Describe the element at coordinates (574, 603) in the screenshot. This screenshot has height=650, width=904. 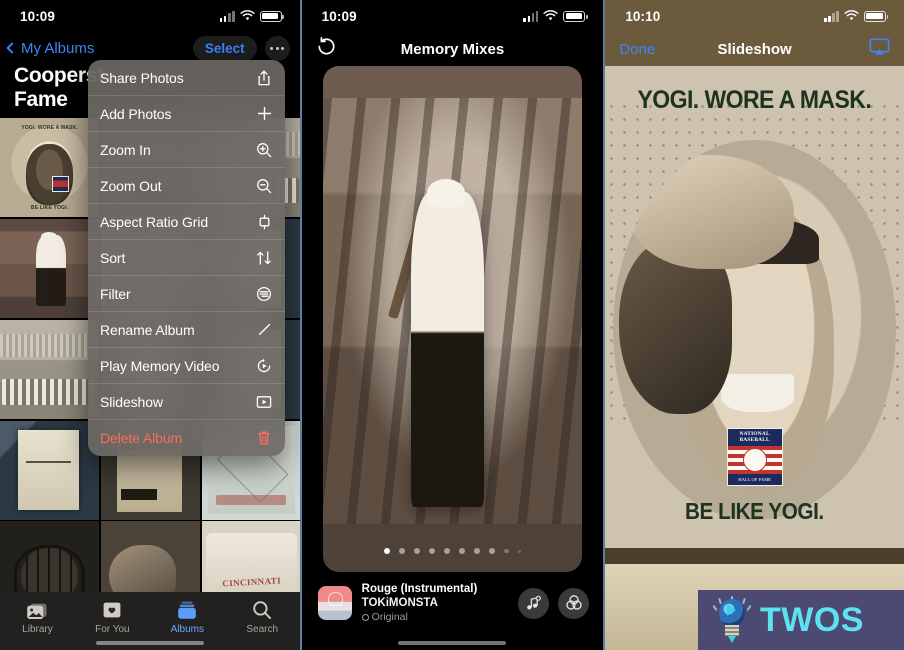
I see `memory-filters-button` at that location.